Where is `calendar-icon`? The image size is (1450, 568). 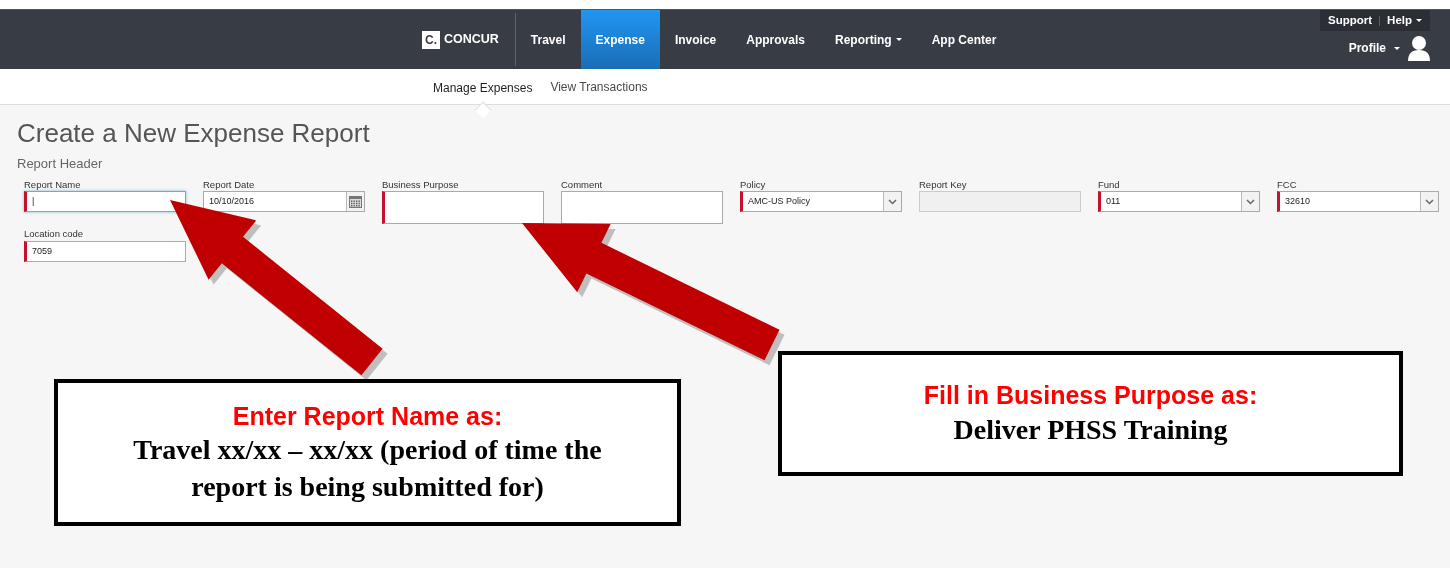 calendar-icon is located at coordinates (355, 202).